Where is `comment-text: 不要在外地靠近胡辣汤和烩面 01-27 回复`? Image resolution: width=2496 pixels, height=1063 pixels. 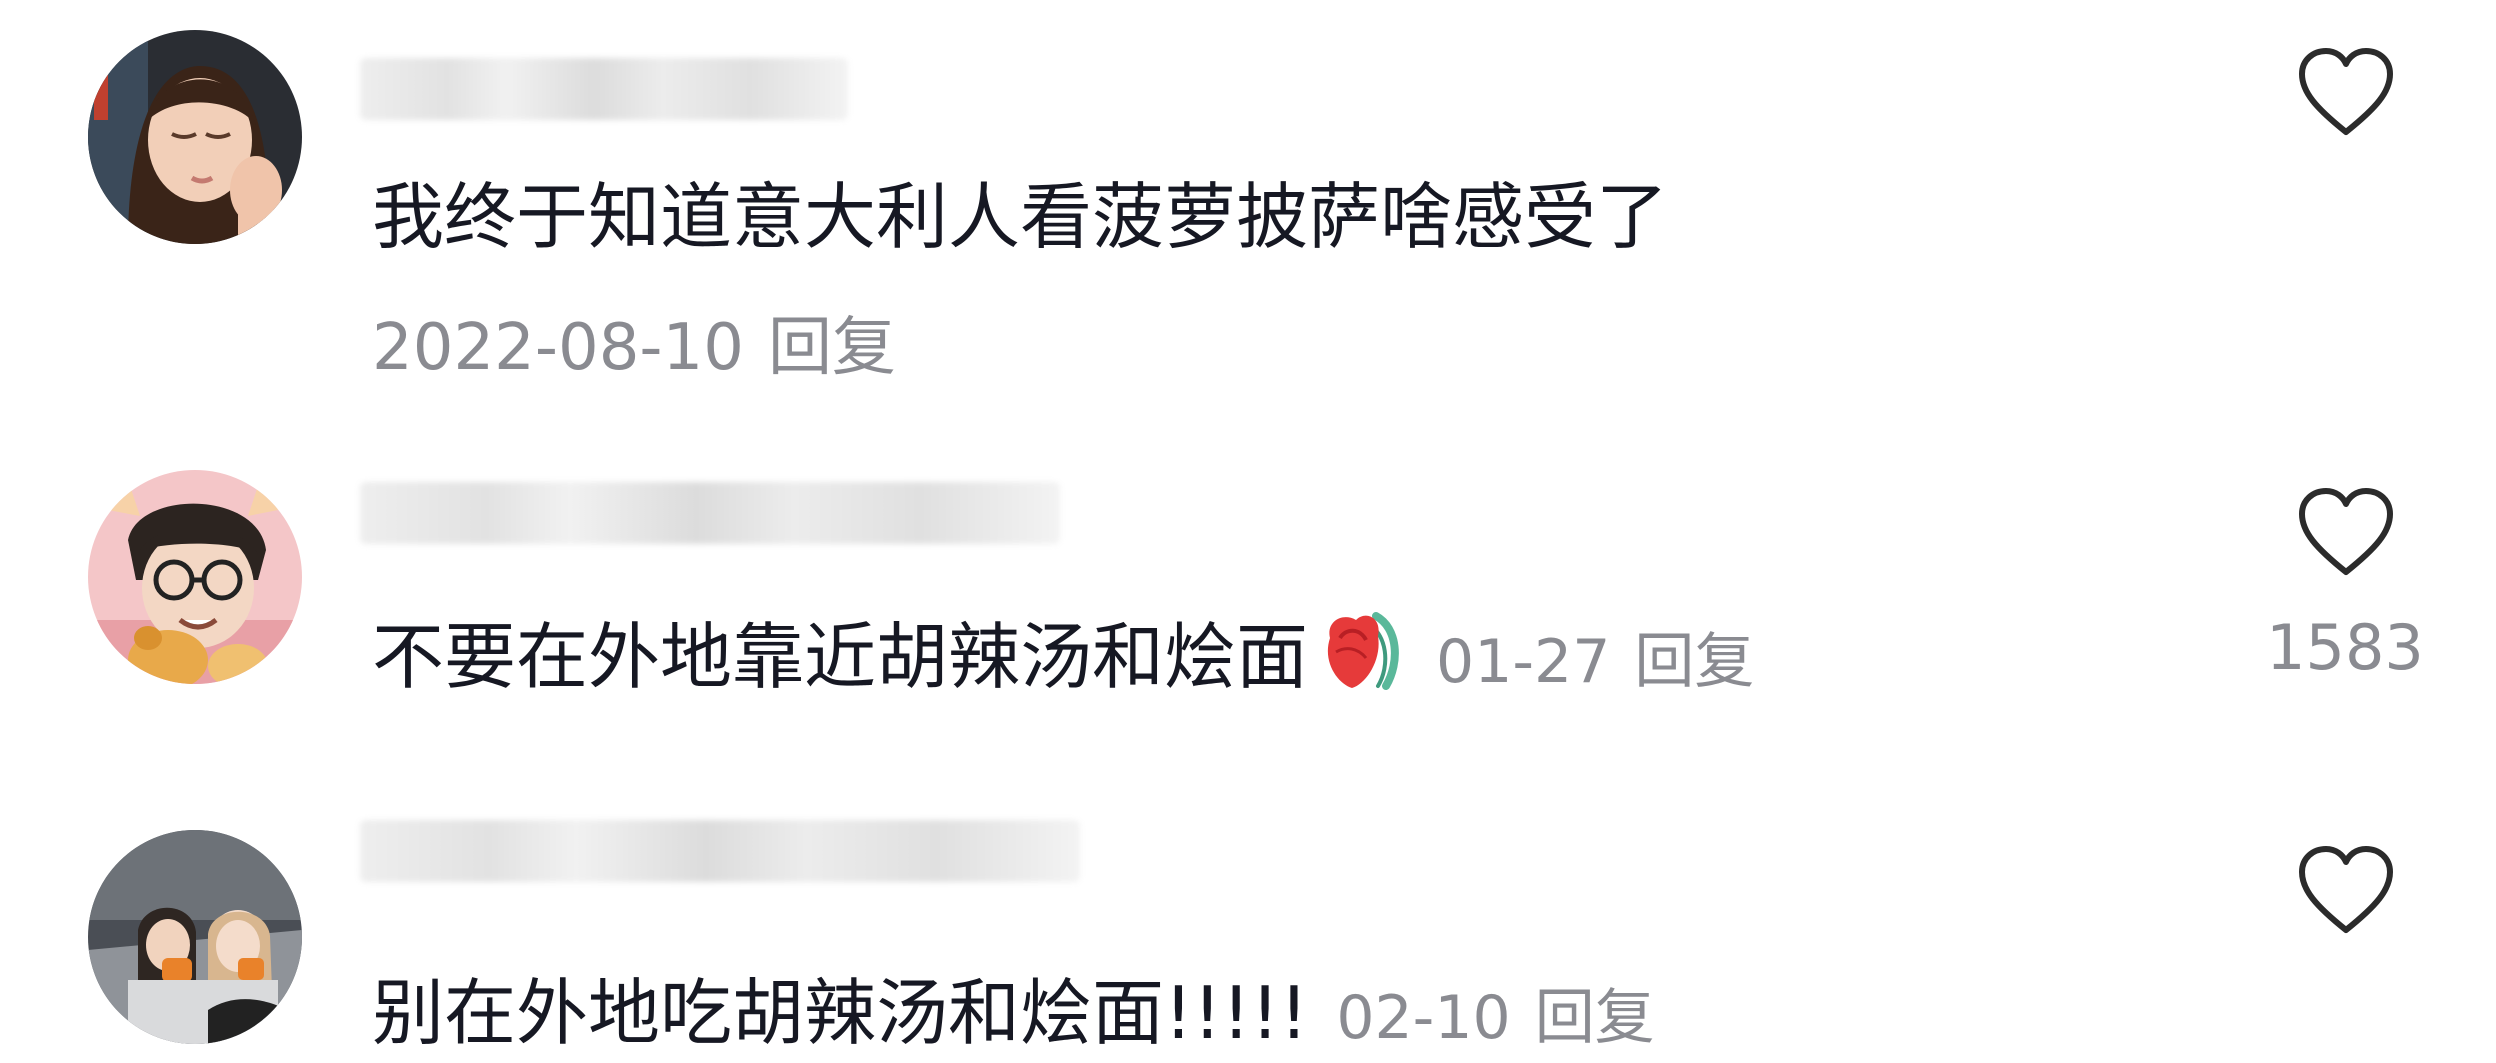
comment-text: 不要在外地靠近胡辣汤和烩面 01-27 回复 is located at coordinates (1063, 657).